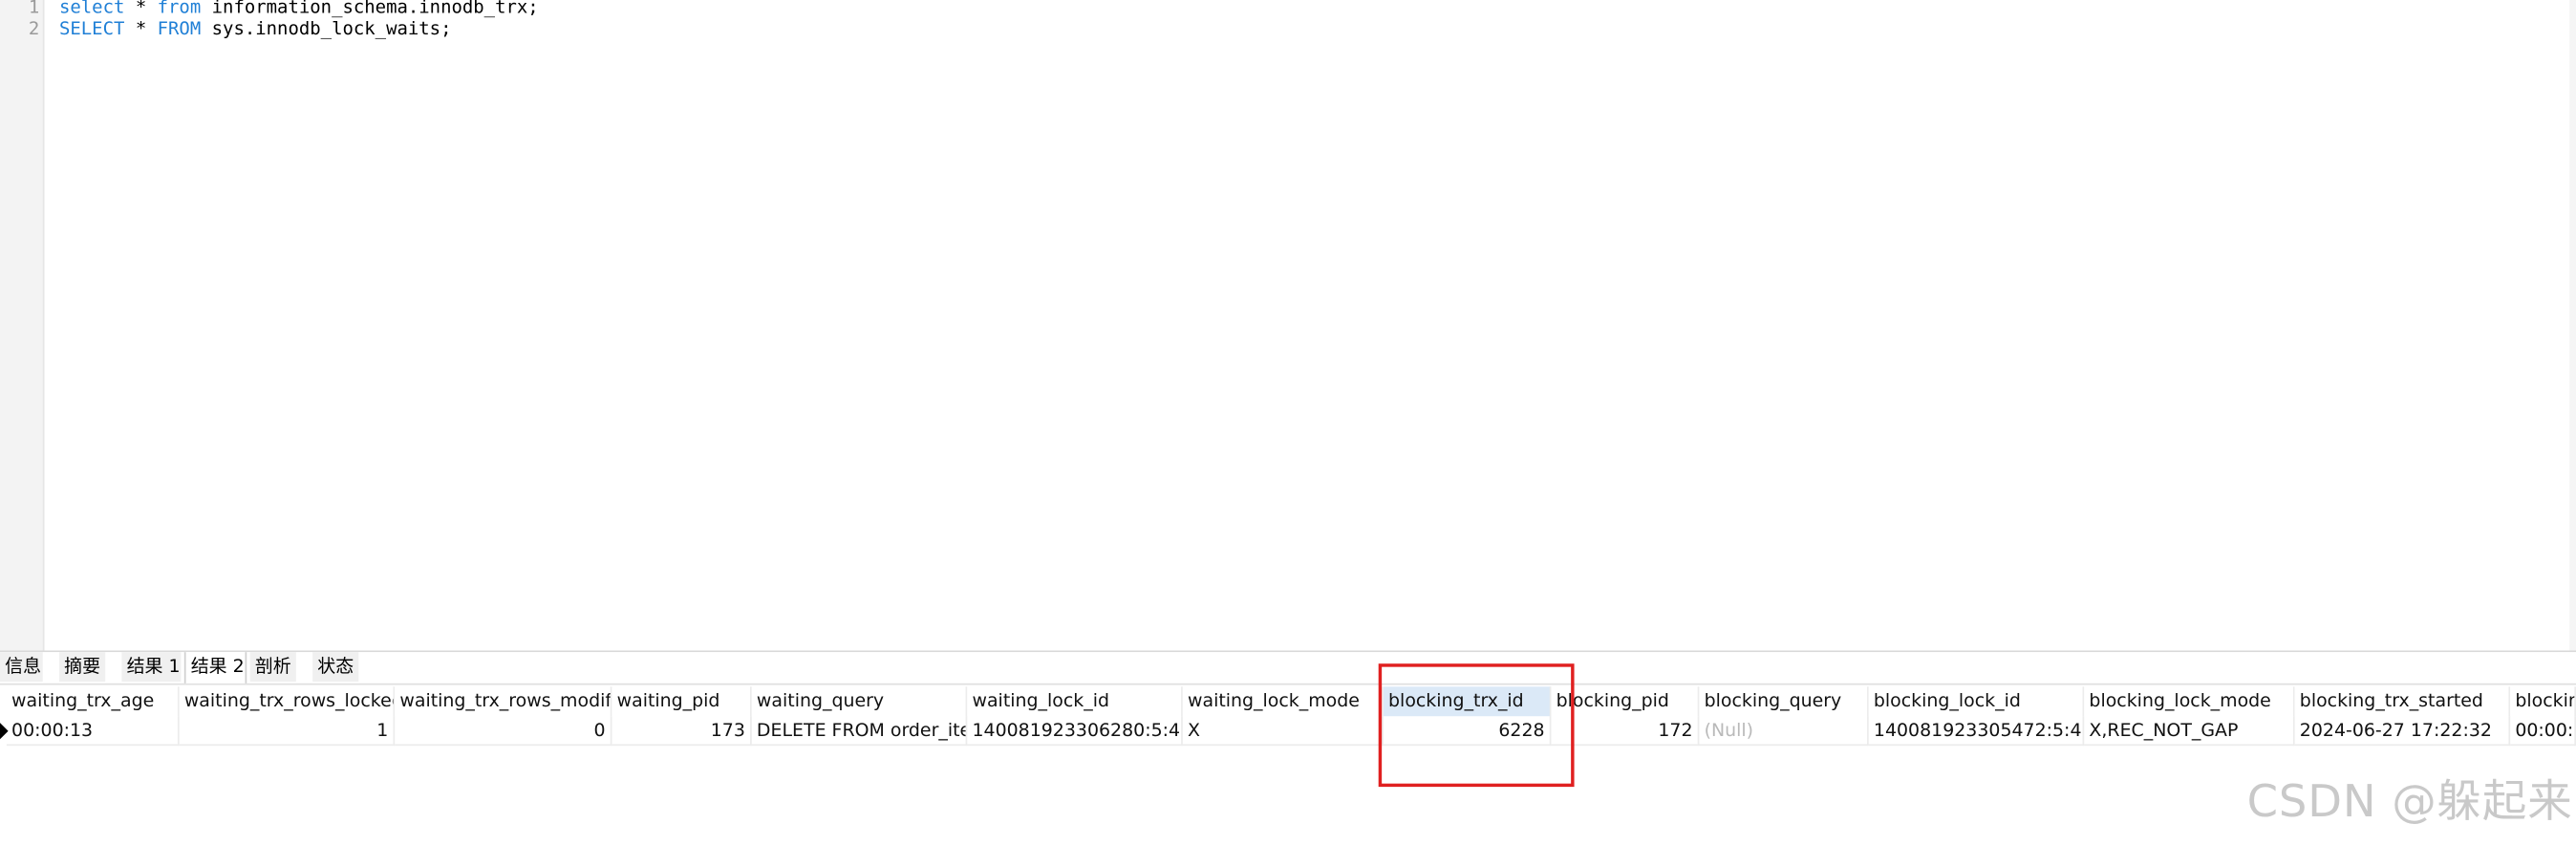  What do you see at coordinates (2409, 803) in the screenshot?
I see `csdn-watermark: CSDN @躲起来` at bounding box center [2409, 803].